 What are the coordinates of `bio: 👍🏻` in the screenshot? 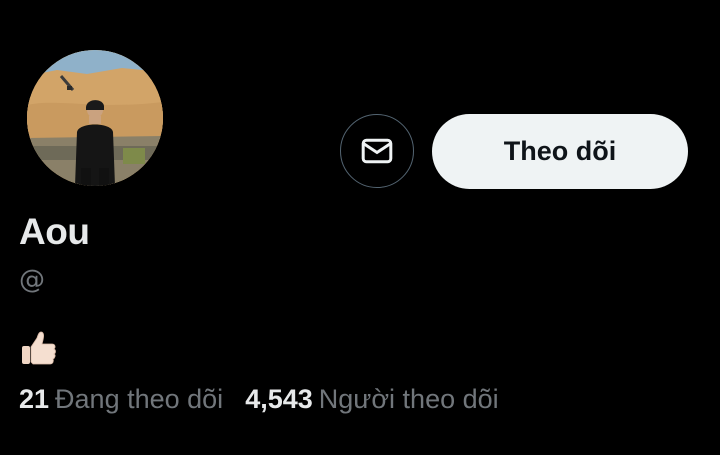 It's located at (39, 348).